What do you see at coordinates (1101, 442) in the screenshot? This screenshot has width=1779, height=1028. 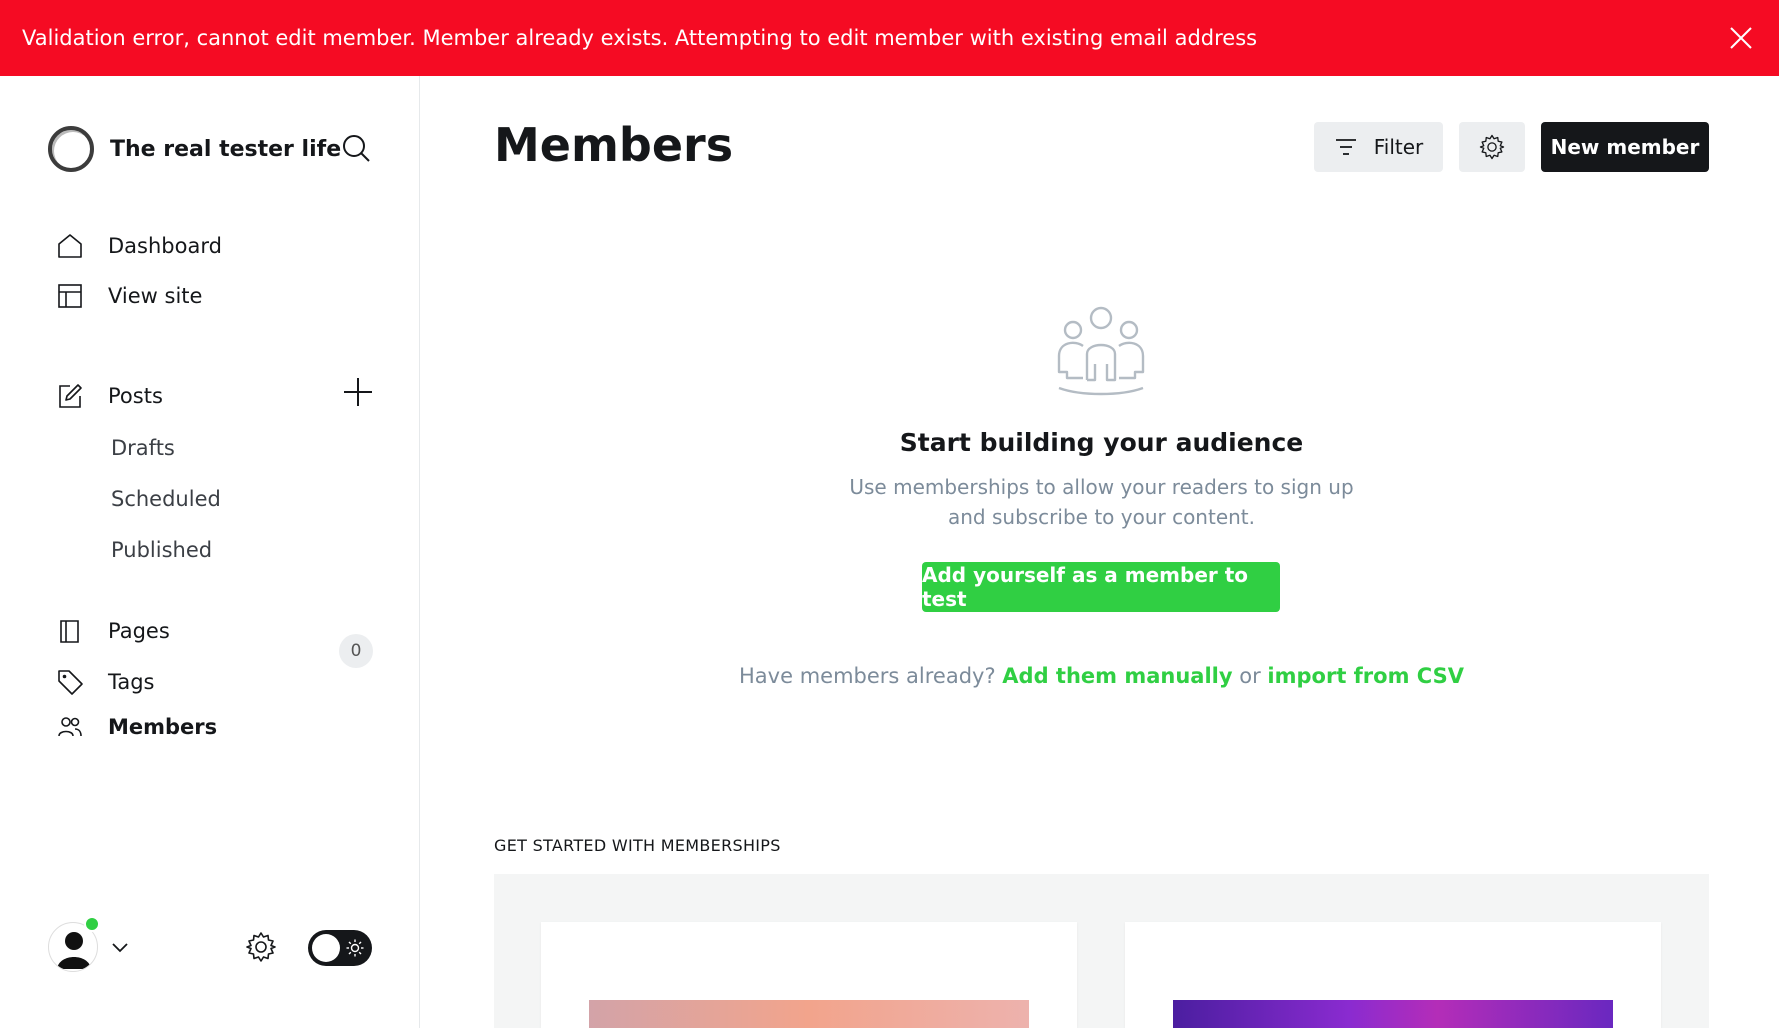 I see `empty-state-title: Start building your audience` at bounding box center [1101, 442].